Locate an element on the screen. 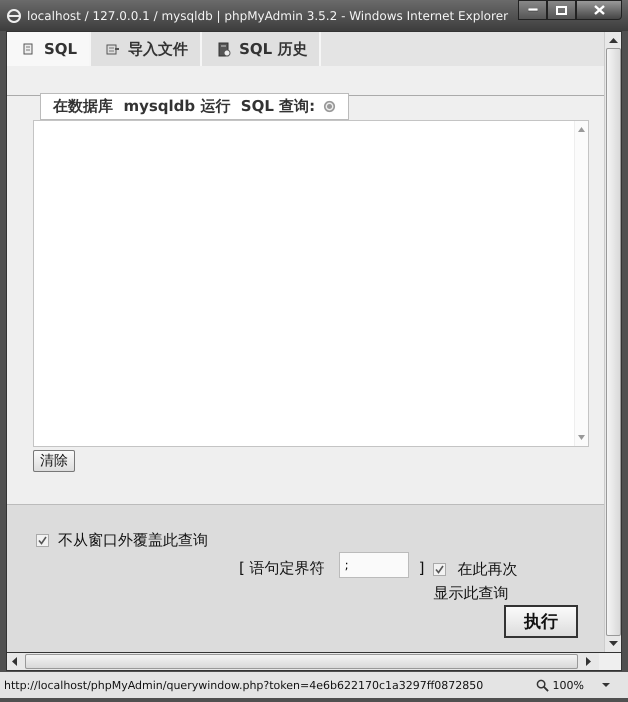 This screenshot has width=628, height=702. scroll-left-icon is located at coordinates (14, 661).